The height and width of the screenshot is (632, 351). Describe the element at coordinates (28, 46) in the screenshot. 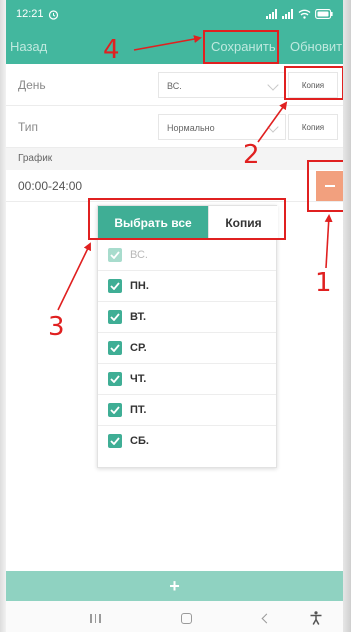

I see `back-button: Назад` at that location.